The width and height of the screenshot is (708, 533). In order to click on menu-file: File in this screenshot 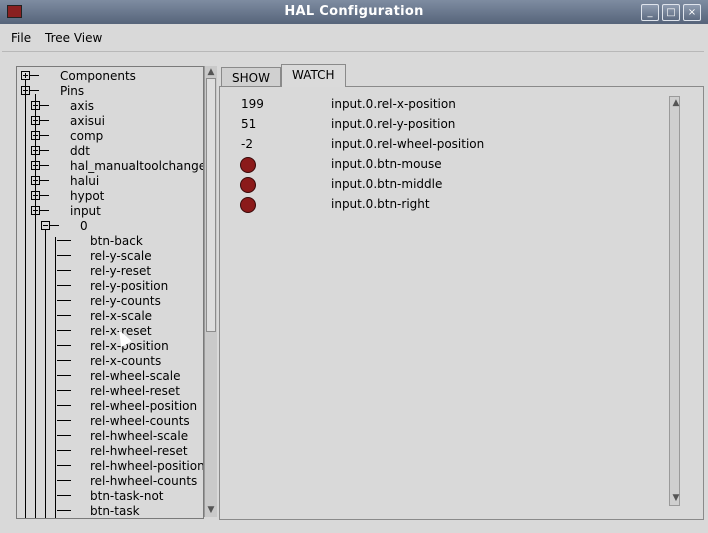, I will do `click(21, 38)`.